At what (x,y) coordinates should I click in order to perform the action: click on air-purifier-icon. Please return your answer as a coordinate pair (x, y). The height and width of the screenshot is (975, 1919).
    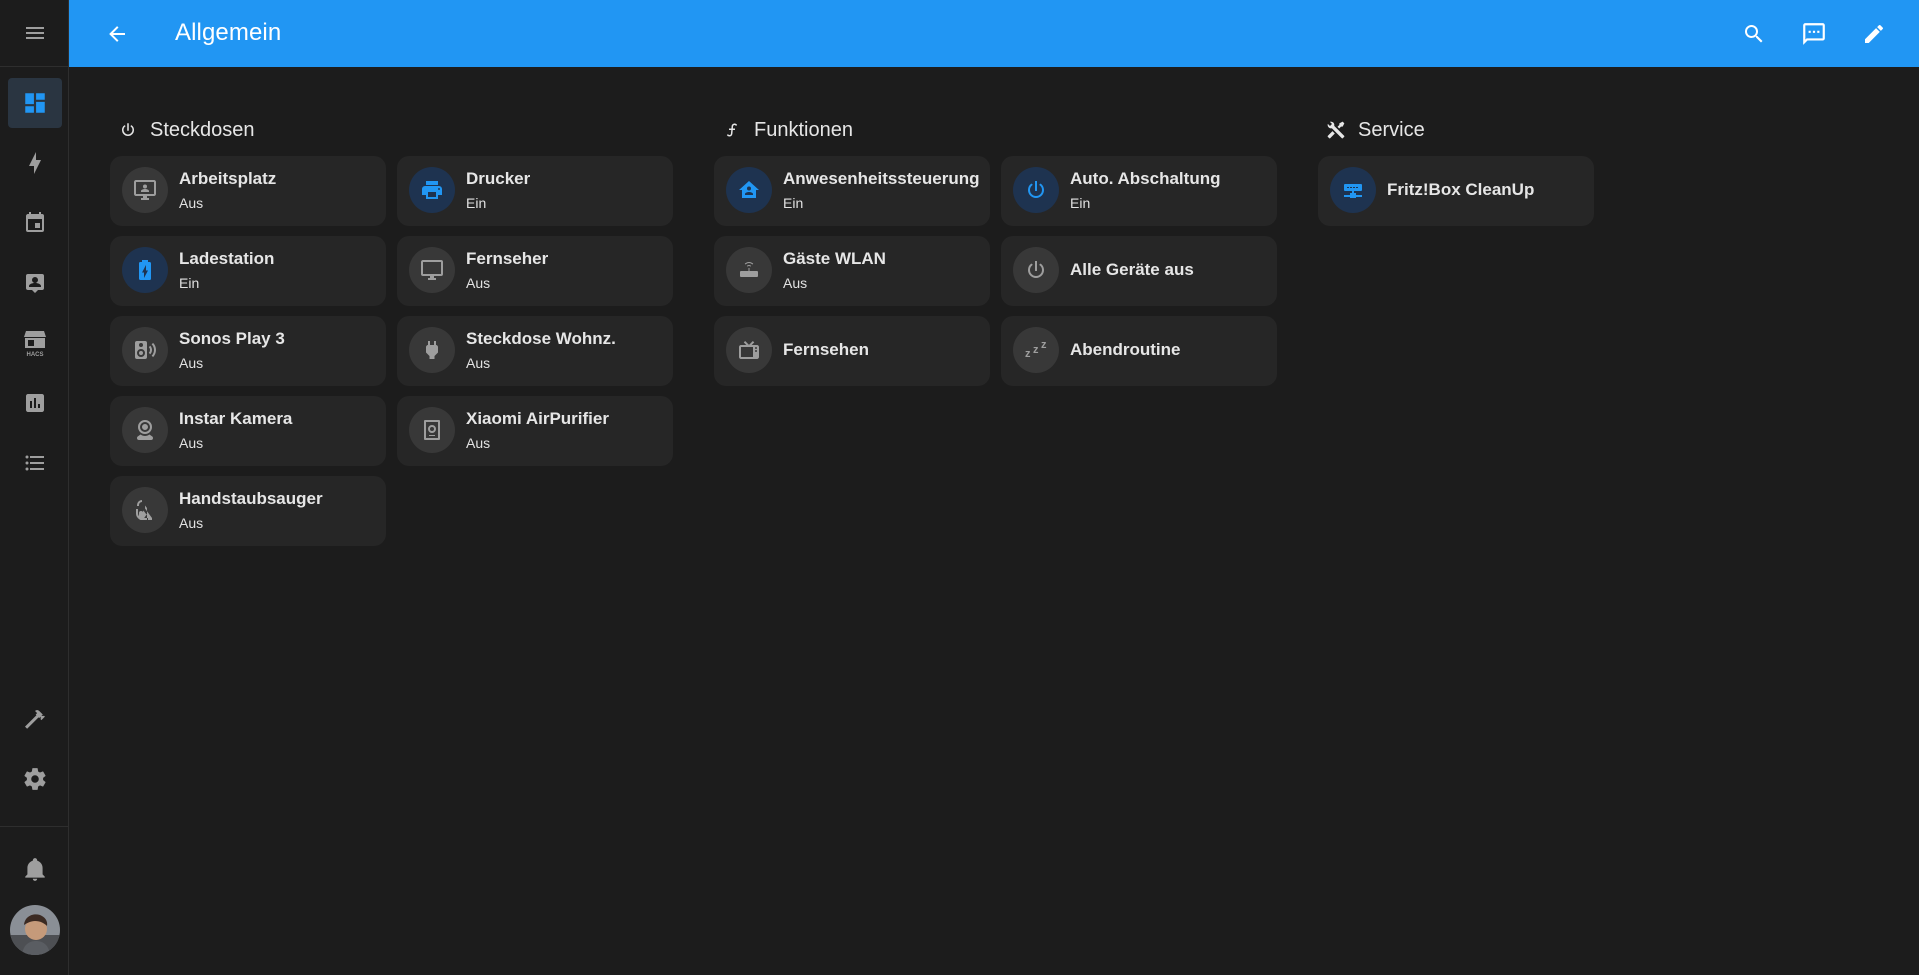
    Looking at the image, I should click on (432, 430).